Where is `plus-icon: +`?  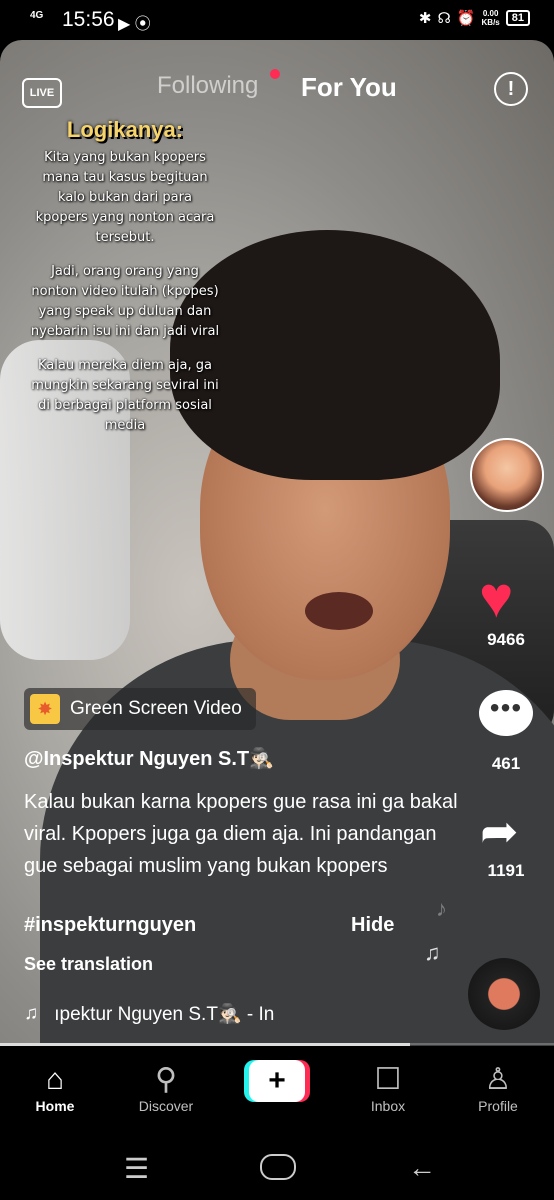
plus-icon: + is located at coordinates (277, 1081).